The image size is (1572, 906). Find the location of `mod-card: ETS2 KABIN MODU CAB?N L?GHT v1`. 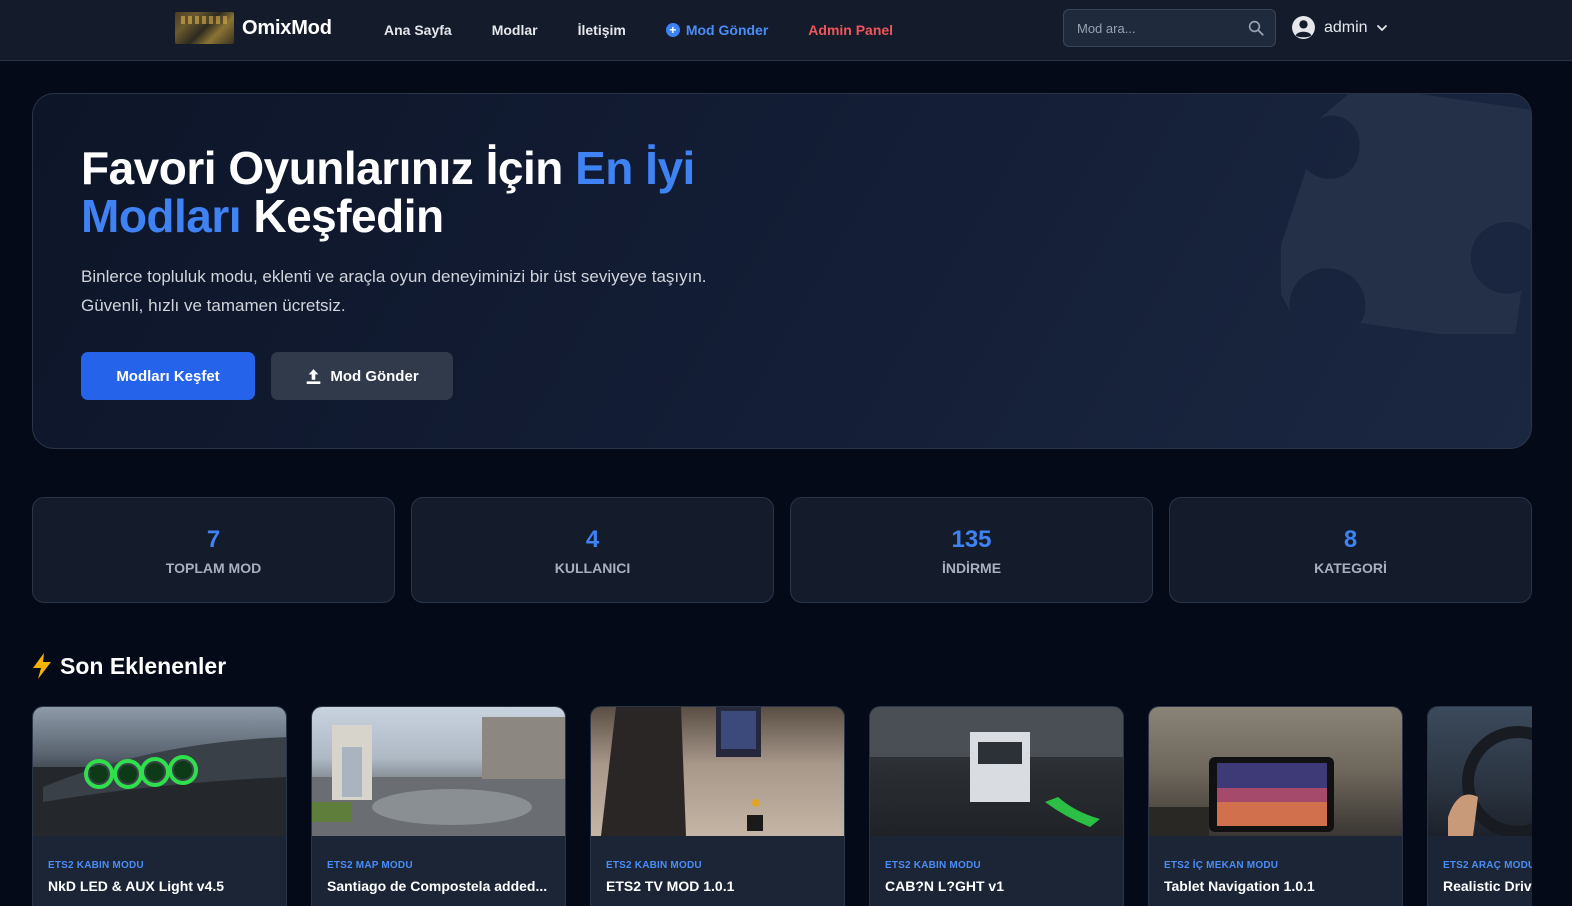

mod-card: ETS2 KABIN MODU CAB?N L?GHT v1 is located at coordinates (996, 806).